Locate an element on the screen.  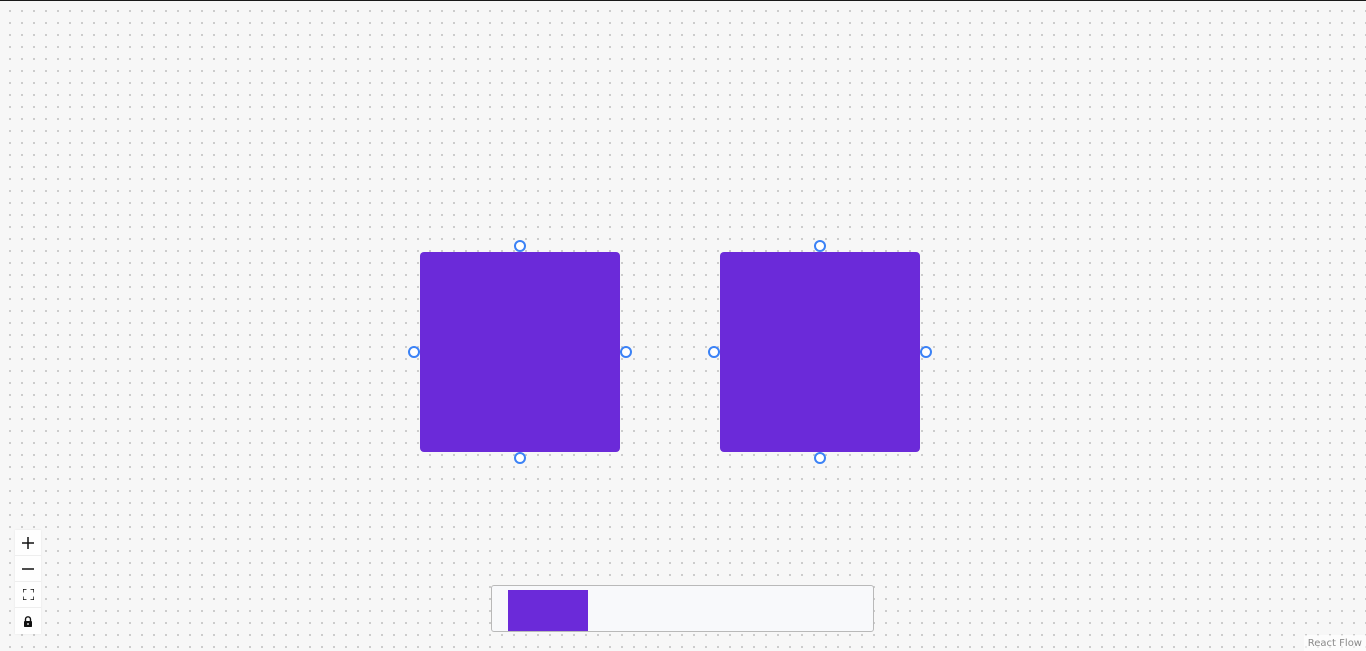
node-2-handle-bottom is located at coordinates (820, 458).